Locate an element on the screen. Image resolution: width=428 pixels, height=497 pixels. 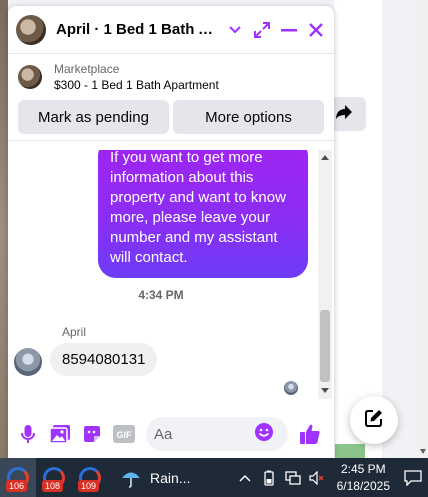
taskbar-app-2: 108 is located at coordinates (54, 477).